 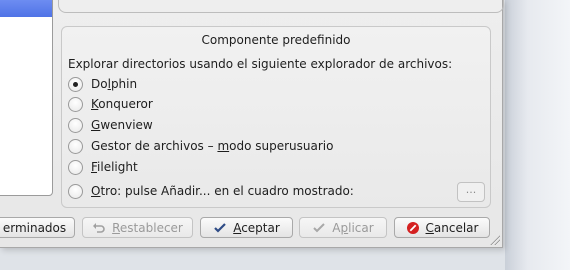 What do you see at coordinates (276, 40) in the screenshot?
I see `group-title: Componente predefinido` at bounding box center [276, 40].